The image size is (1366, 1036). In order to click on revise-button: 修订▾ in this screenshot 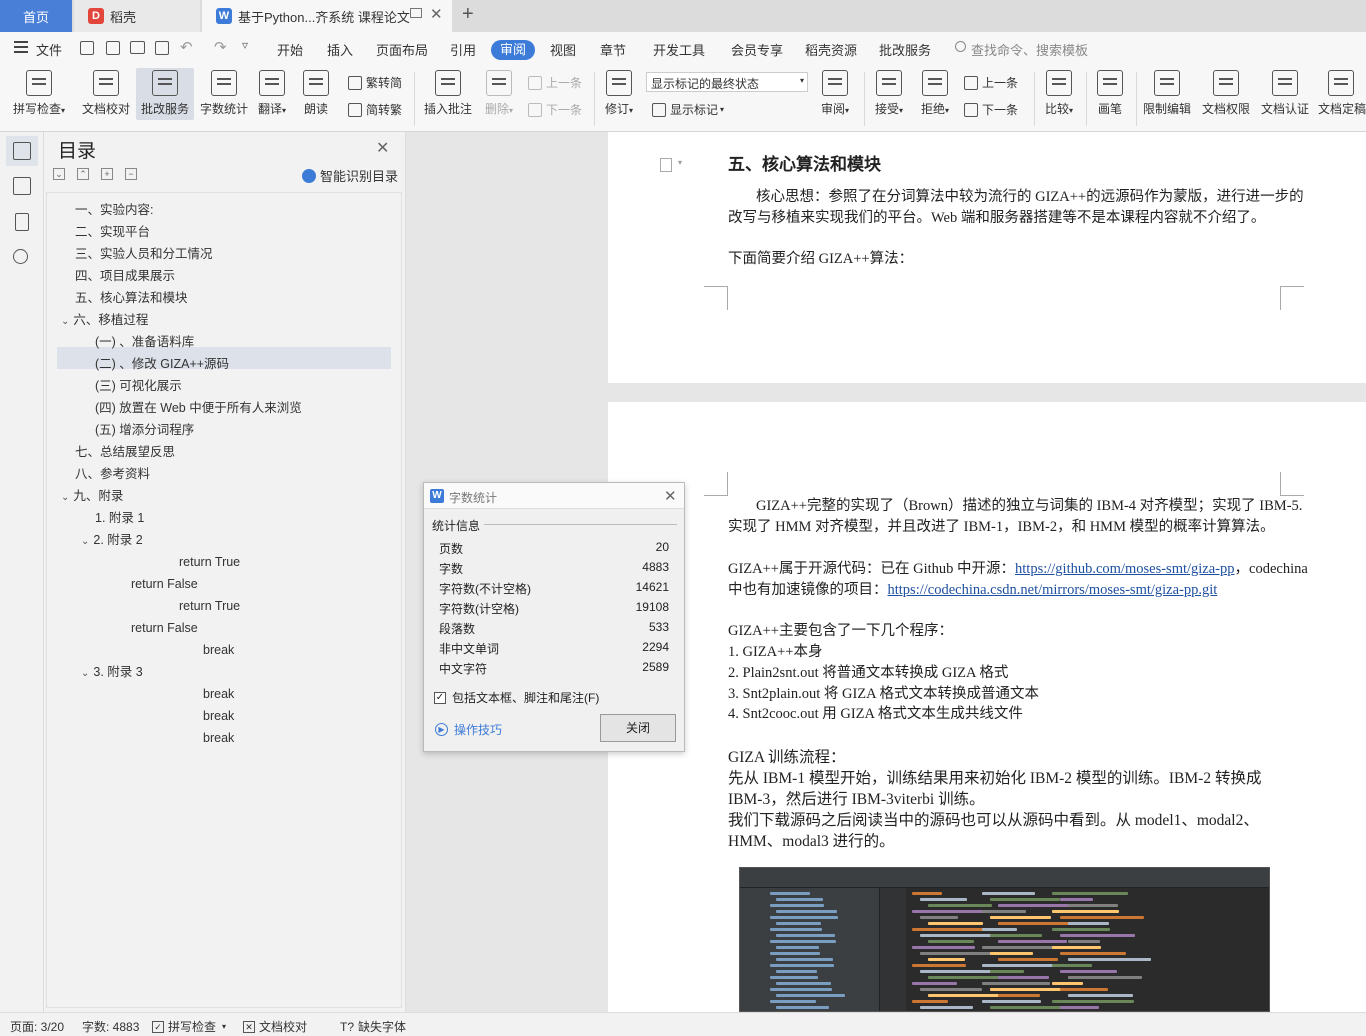, I will do `click(619, 93)`.